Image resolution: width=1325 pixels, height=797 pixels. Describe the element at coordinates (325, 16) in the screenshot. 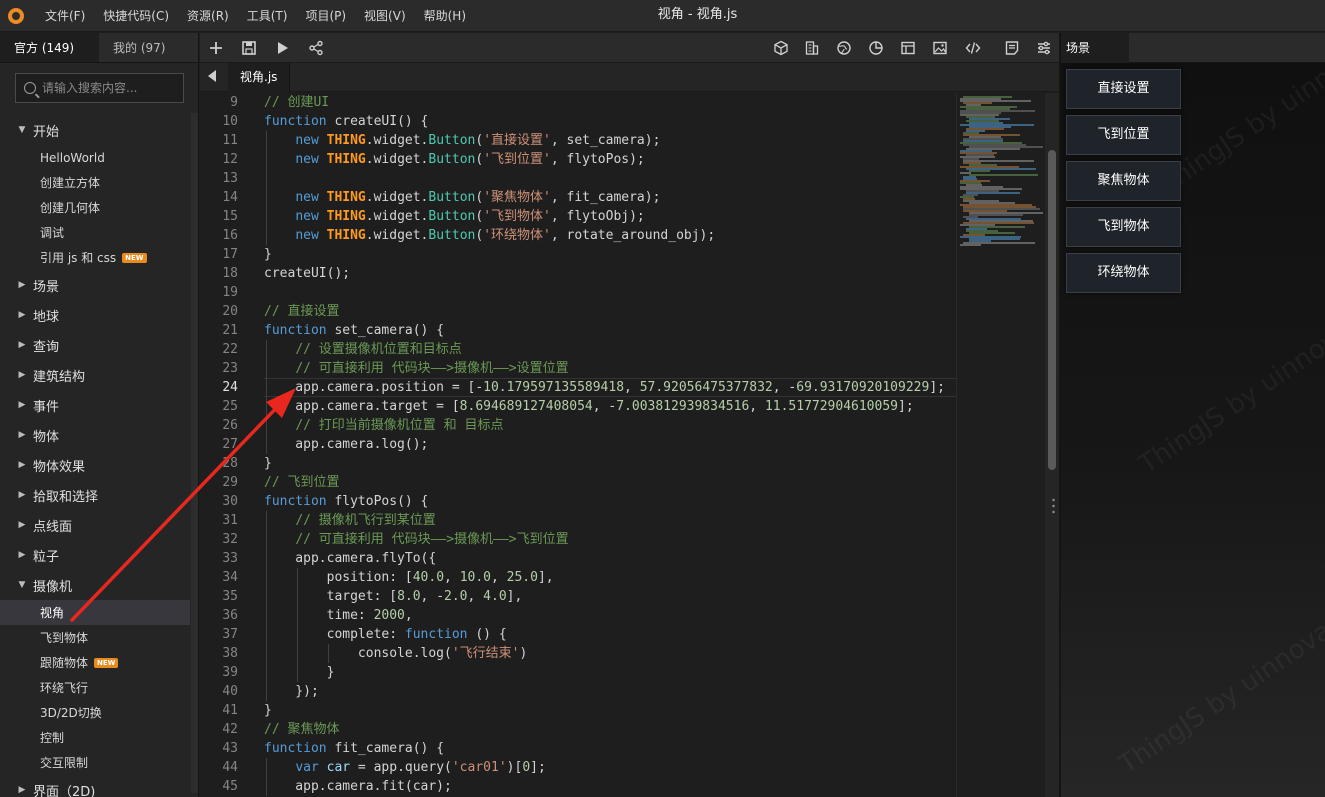

I see `menu-item: 项目(P)` at that location.